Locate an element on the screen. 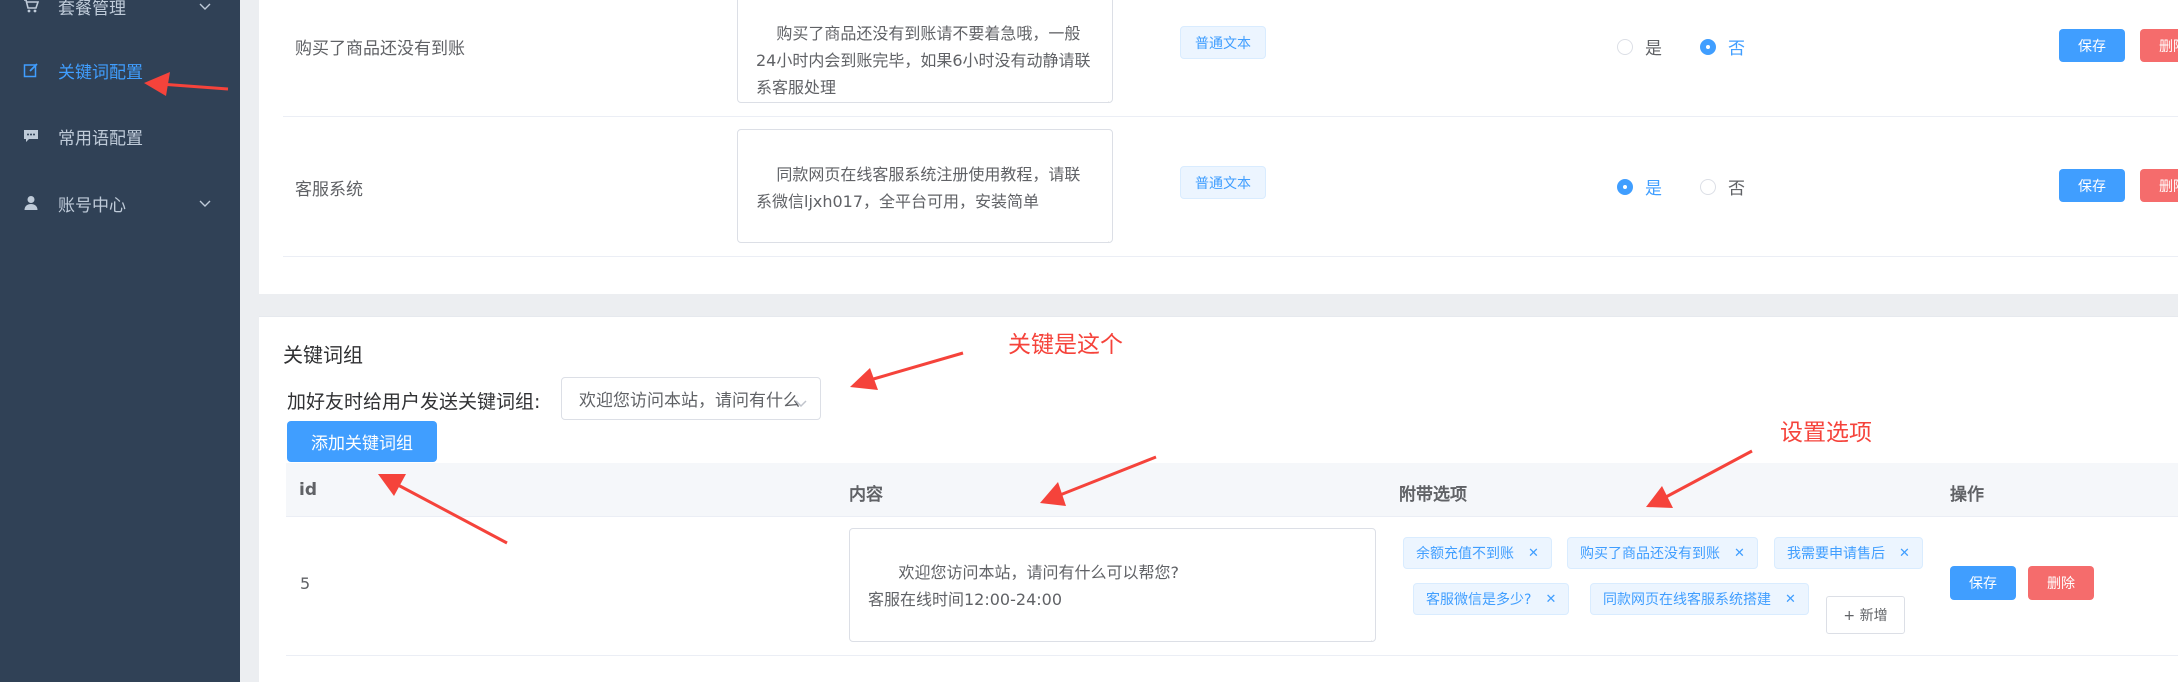 The width and height of the screenshot is (2178, 682). edit-icon is located at coordinates (31, 70).